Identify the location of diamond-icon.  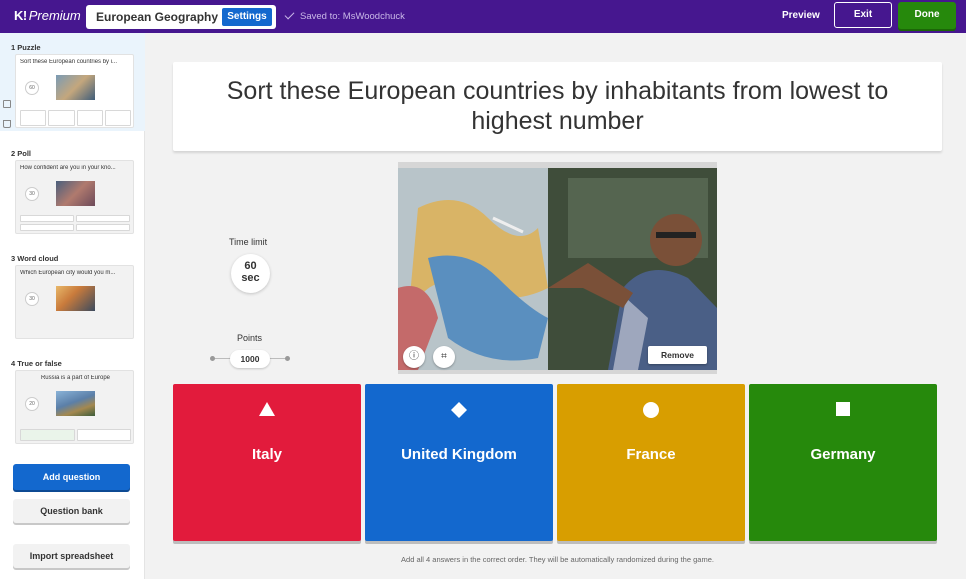
(459, 410).